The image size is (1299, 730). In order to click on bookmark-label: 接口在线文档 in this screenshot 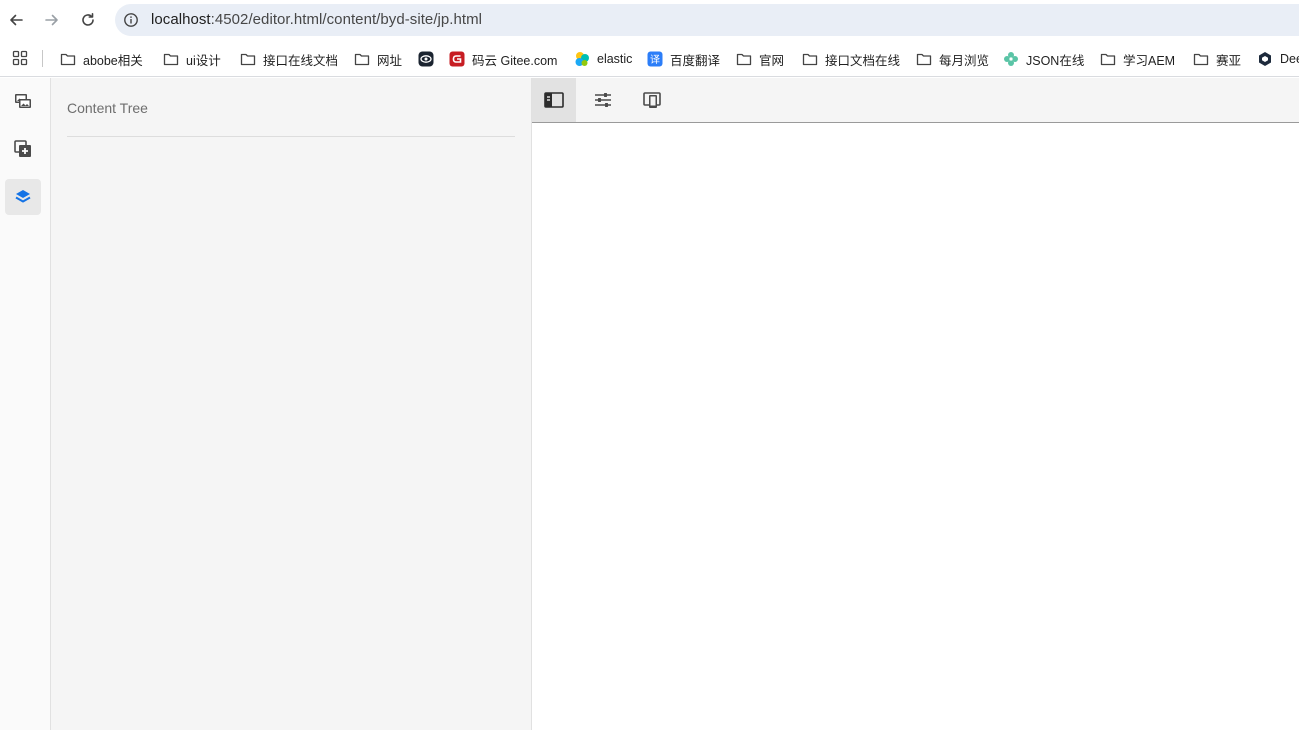, I will do `click(301, 60)`.